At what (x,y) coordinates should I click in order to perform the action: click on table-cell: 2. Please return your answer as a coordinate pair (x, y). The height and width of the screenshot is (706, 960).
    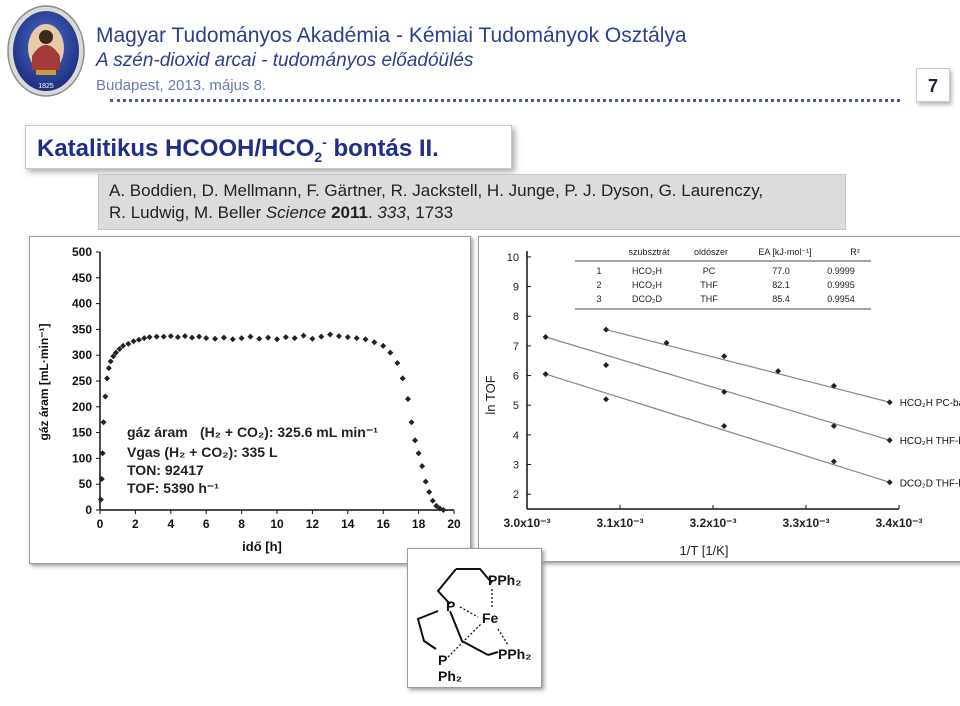
    Looking at the image, I should click on (598, 285).